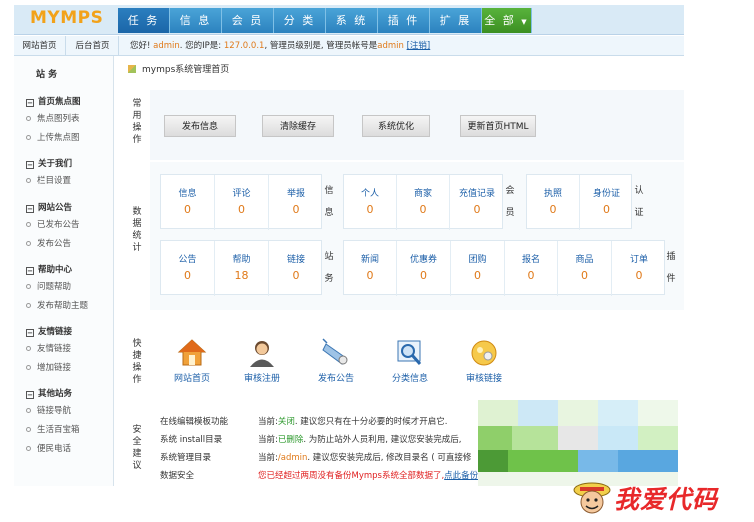  I want to click on title-icon, so click(132, 69).